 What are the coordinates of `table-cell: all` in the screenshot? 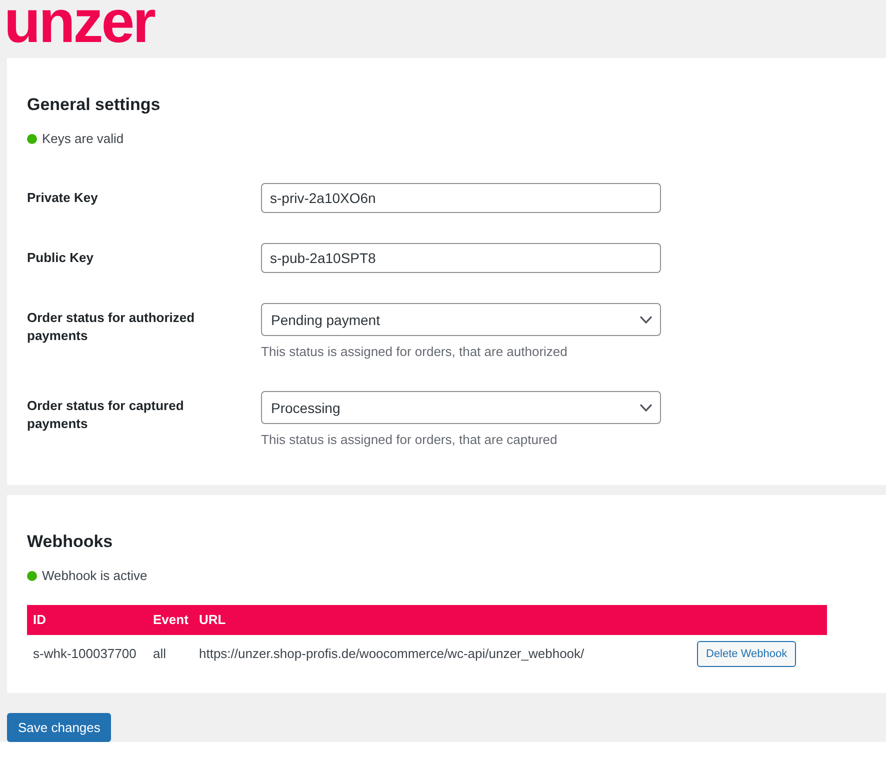 It's located at (159, 654).